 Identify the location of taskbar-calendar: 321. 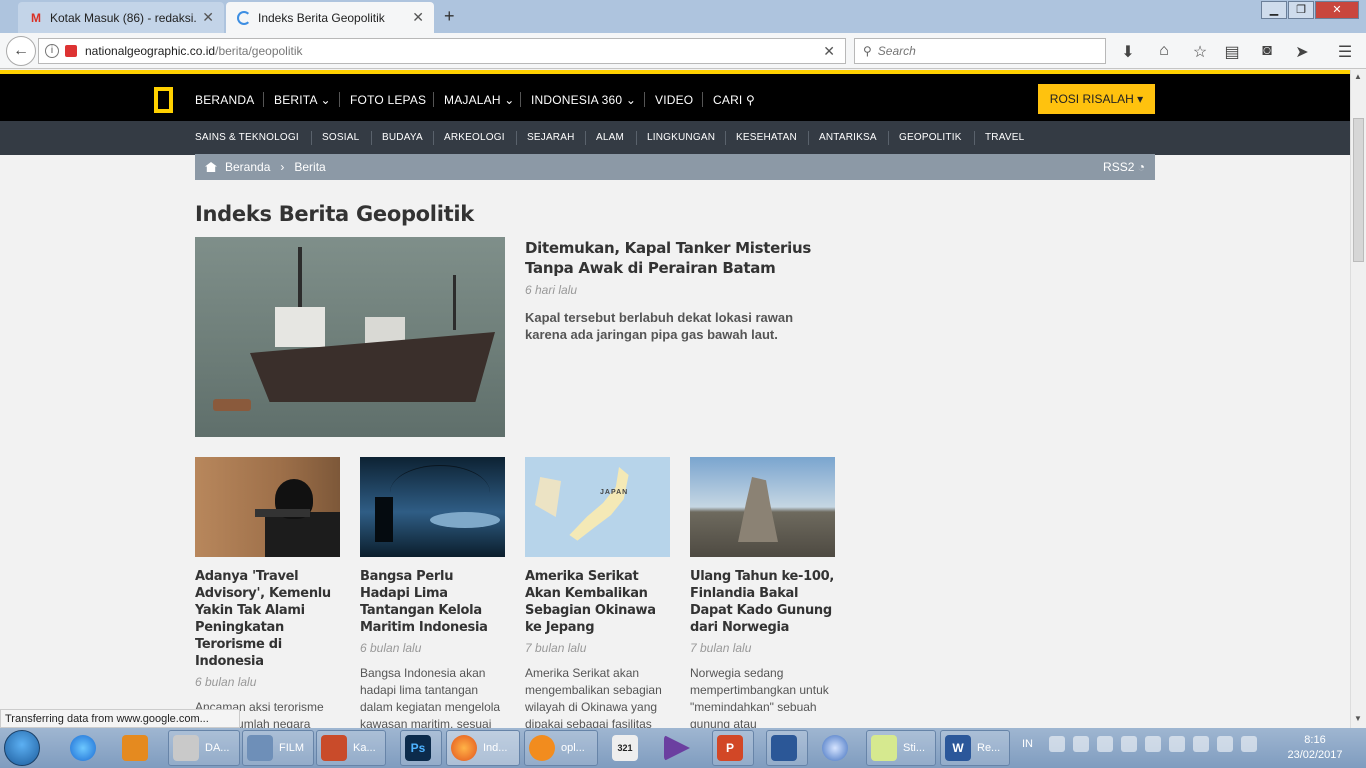
(626, 748).